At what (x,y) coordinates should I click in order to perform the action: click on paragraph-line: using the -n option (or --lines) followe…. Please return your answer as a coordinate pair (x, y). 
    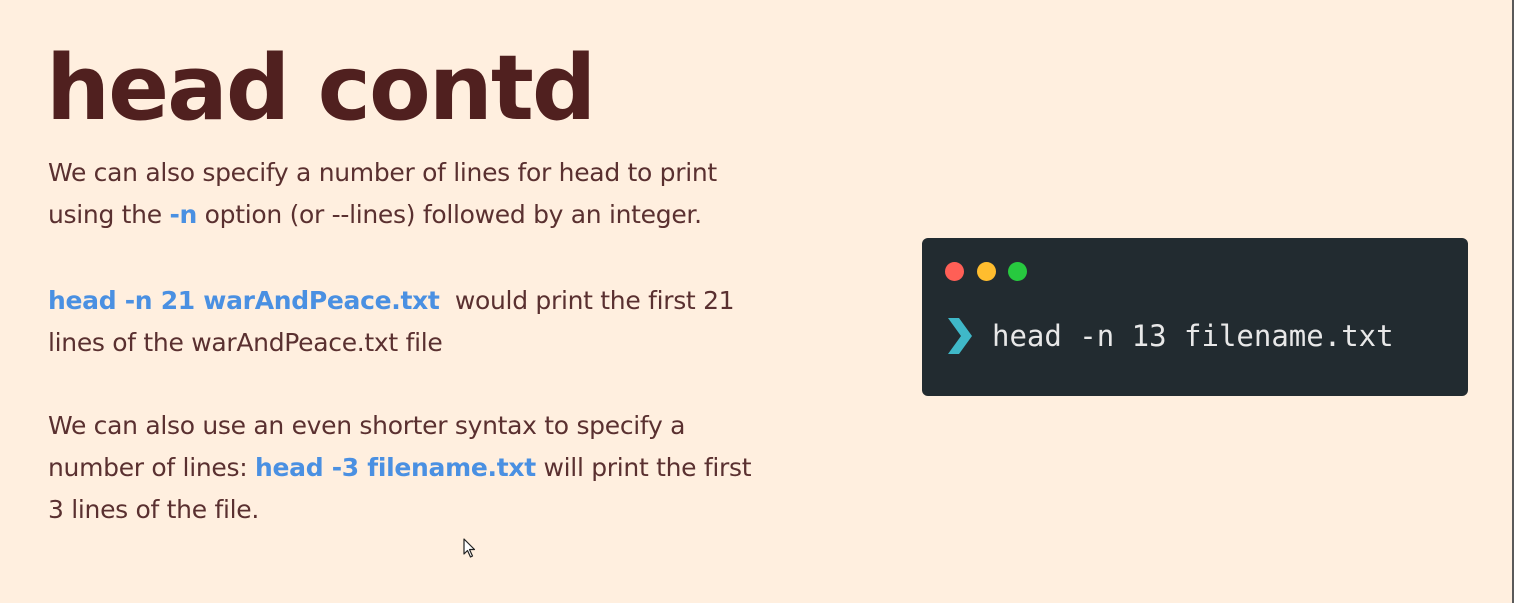
    Looking at the image, I should click on (382, 215).